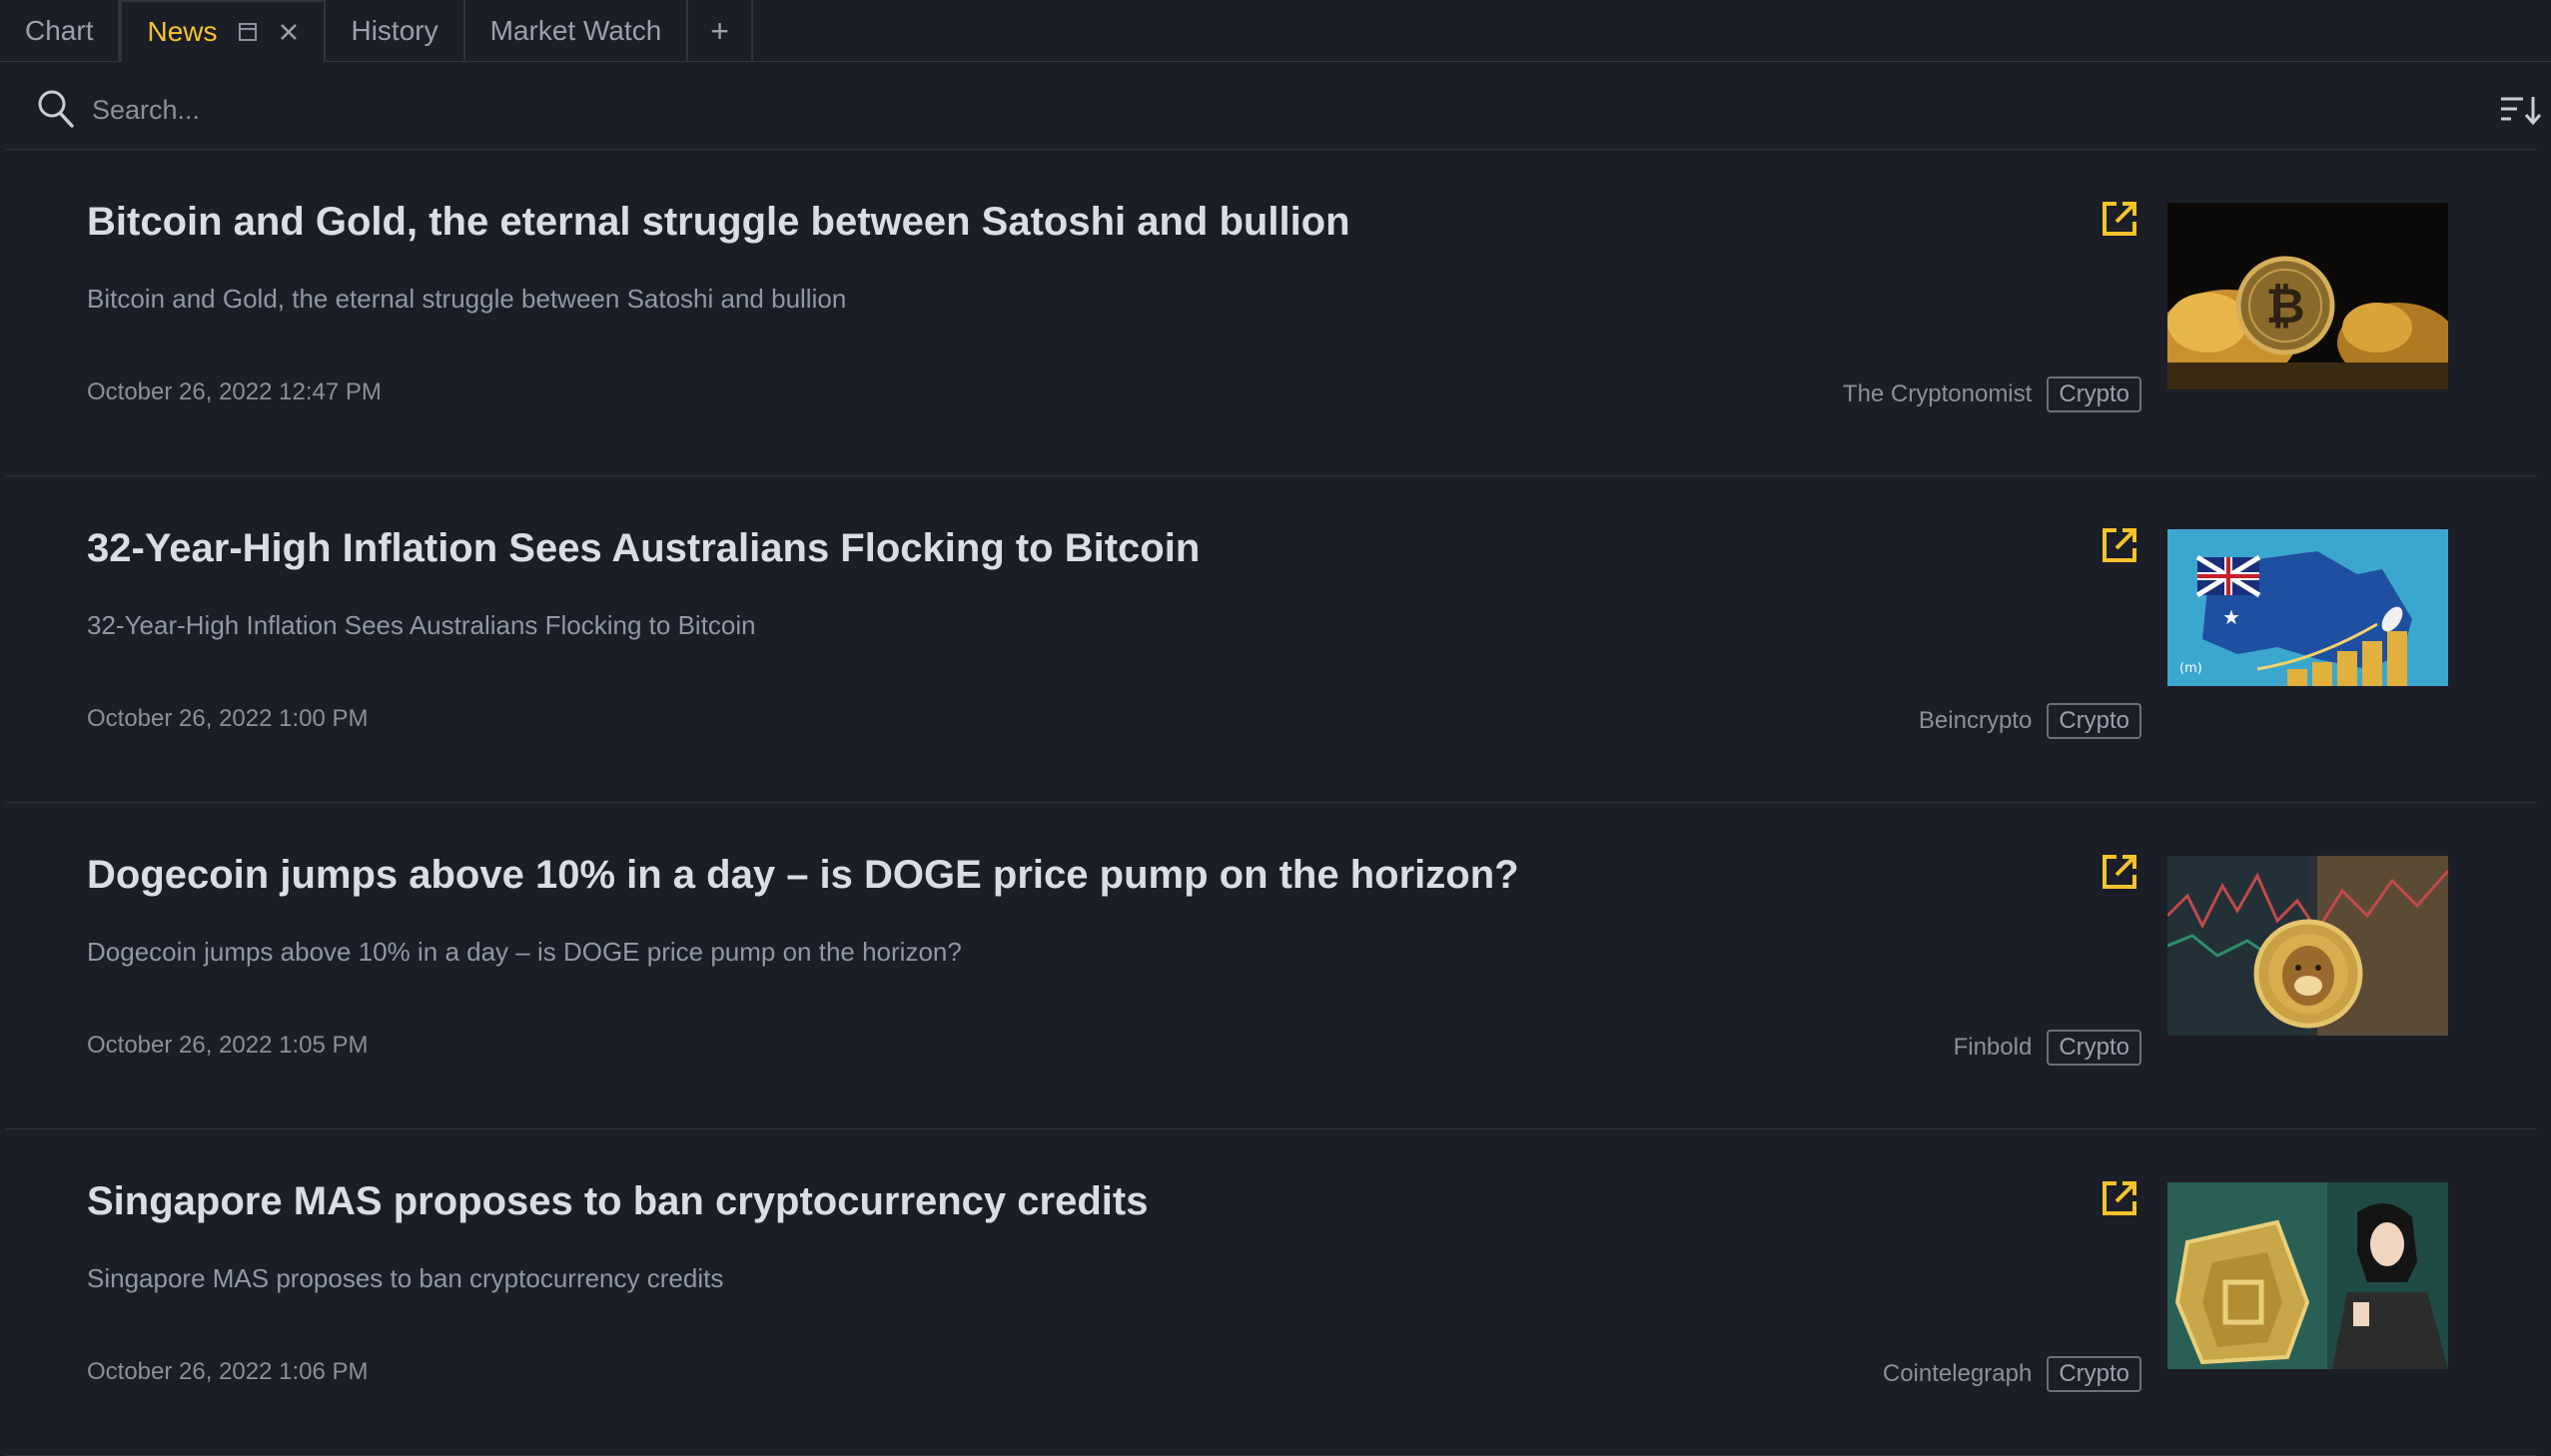 The height and width of the screenshot is (1456, 2551). What do you see at coordinates (1937, 393) in the screenshot?
I see `news-source: The Cryptonomist` at bounding box center [1937, 393].